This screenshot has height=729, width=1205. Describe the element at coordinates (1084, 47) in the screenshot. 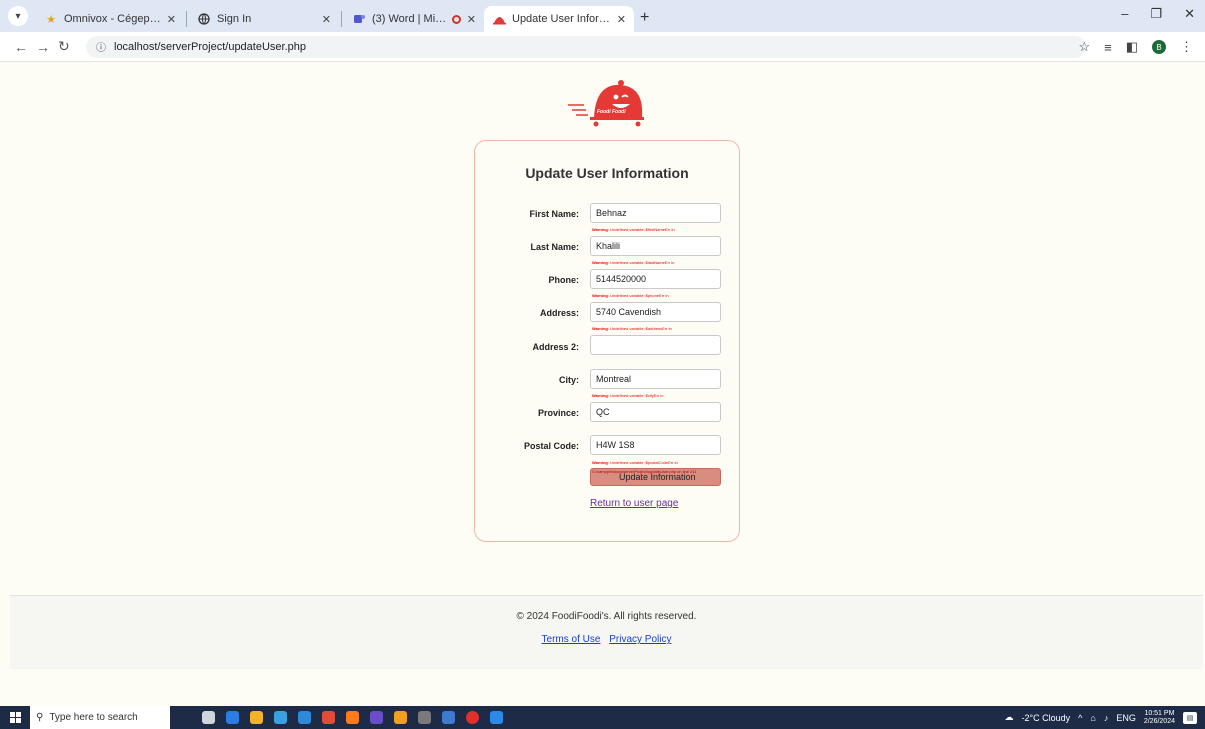

I see `bookmark-star-icon: ☆` at that location.